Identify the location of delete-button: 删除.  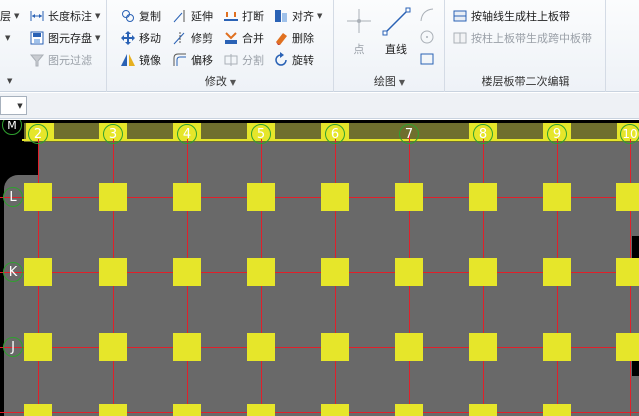
(293, 38).